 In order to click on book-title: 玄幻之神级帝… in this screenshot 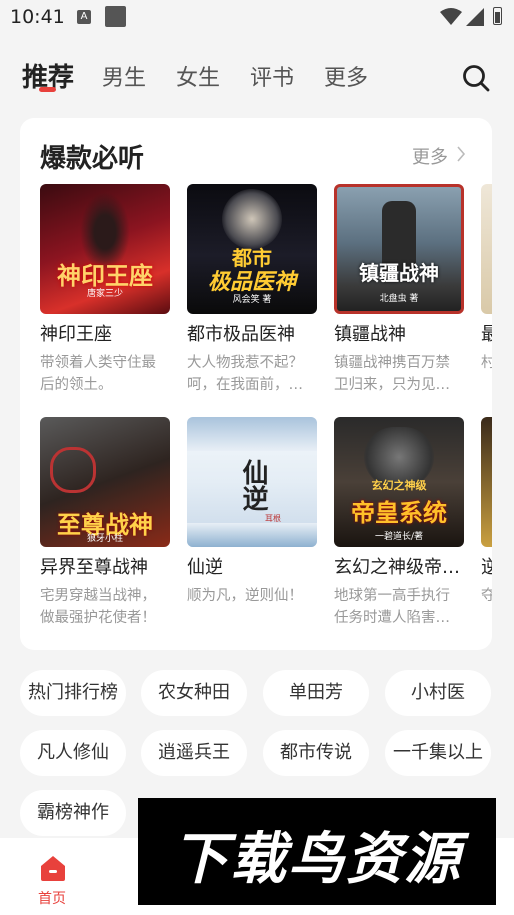, I will do `click(397, 567)`.